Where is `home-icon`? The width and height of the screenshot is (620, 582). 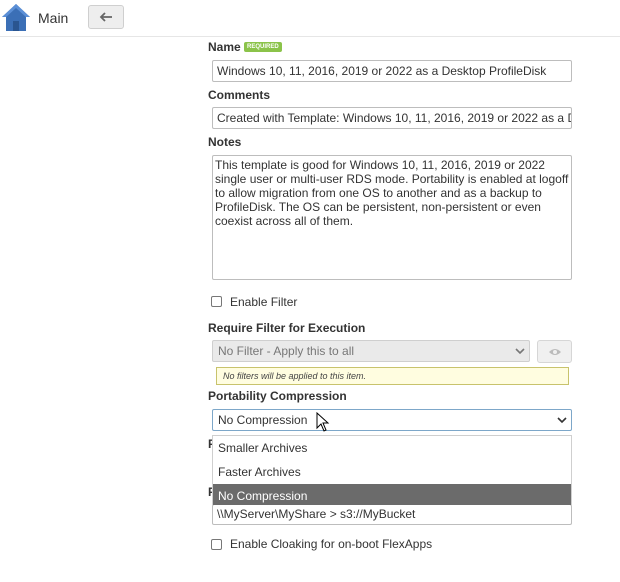
home-icon is located at coordinates (16, 17).